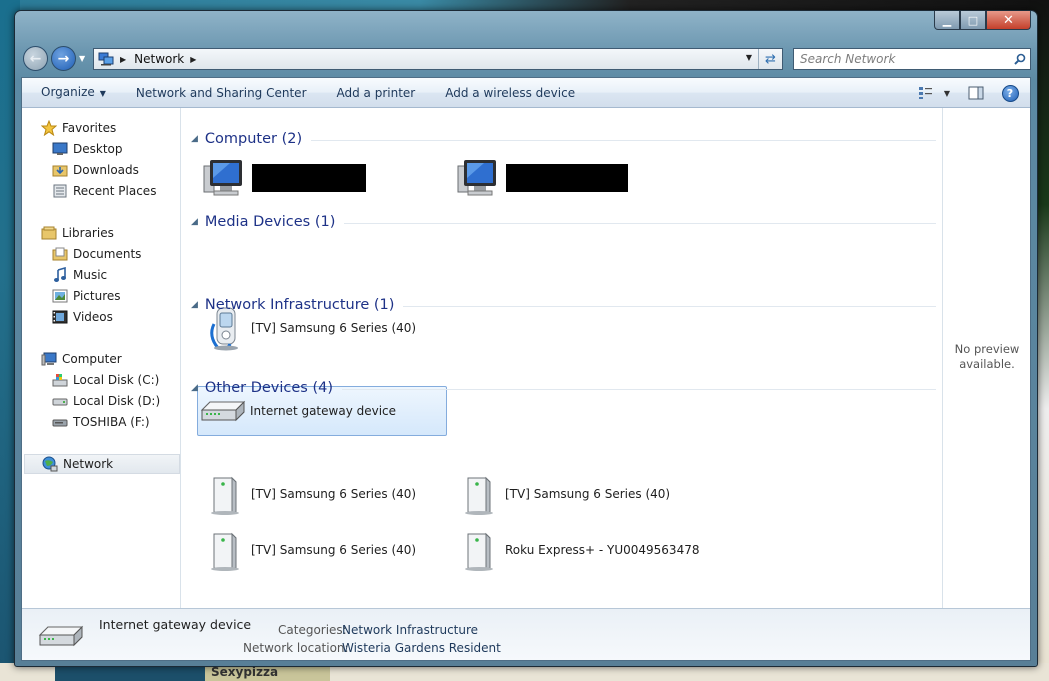 This screenshot has width=1049, height=681. What do you see at coordinates (175, 624) in the screenshot?
I see `details-device-name: Internet gateway device` at bounding box center [175, 624].